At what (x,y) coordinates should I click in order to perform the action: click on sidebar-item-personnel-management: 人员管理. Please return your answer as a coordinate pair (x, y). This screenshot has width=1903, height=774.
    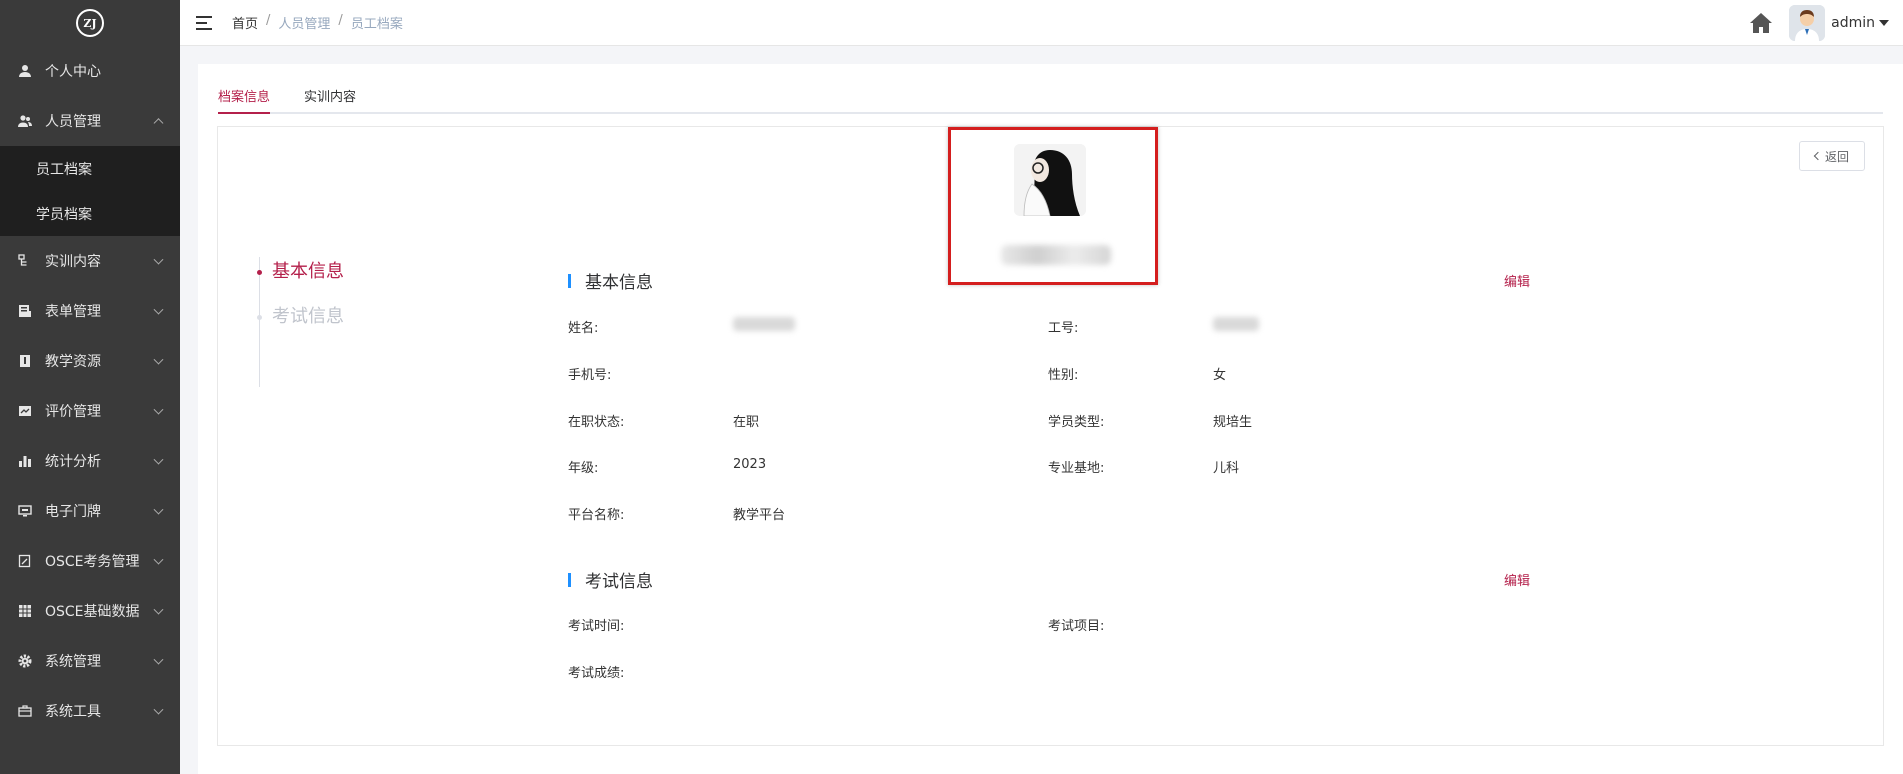
    Looking at the image, I should click on (90, 121).